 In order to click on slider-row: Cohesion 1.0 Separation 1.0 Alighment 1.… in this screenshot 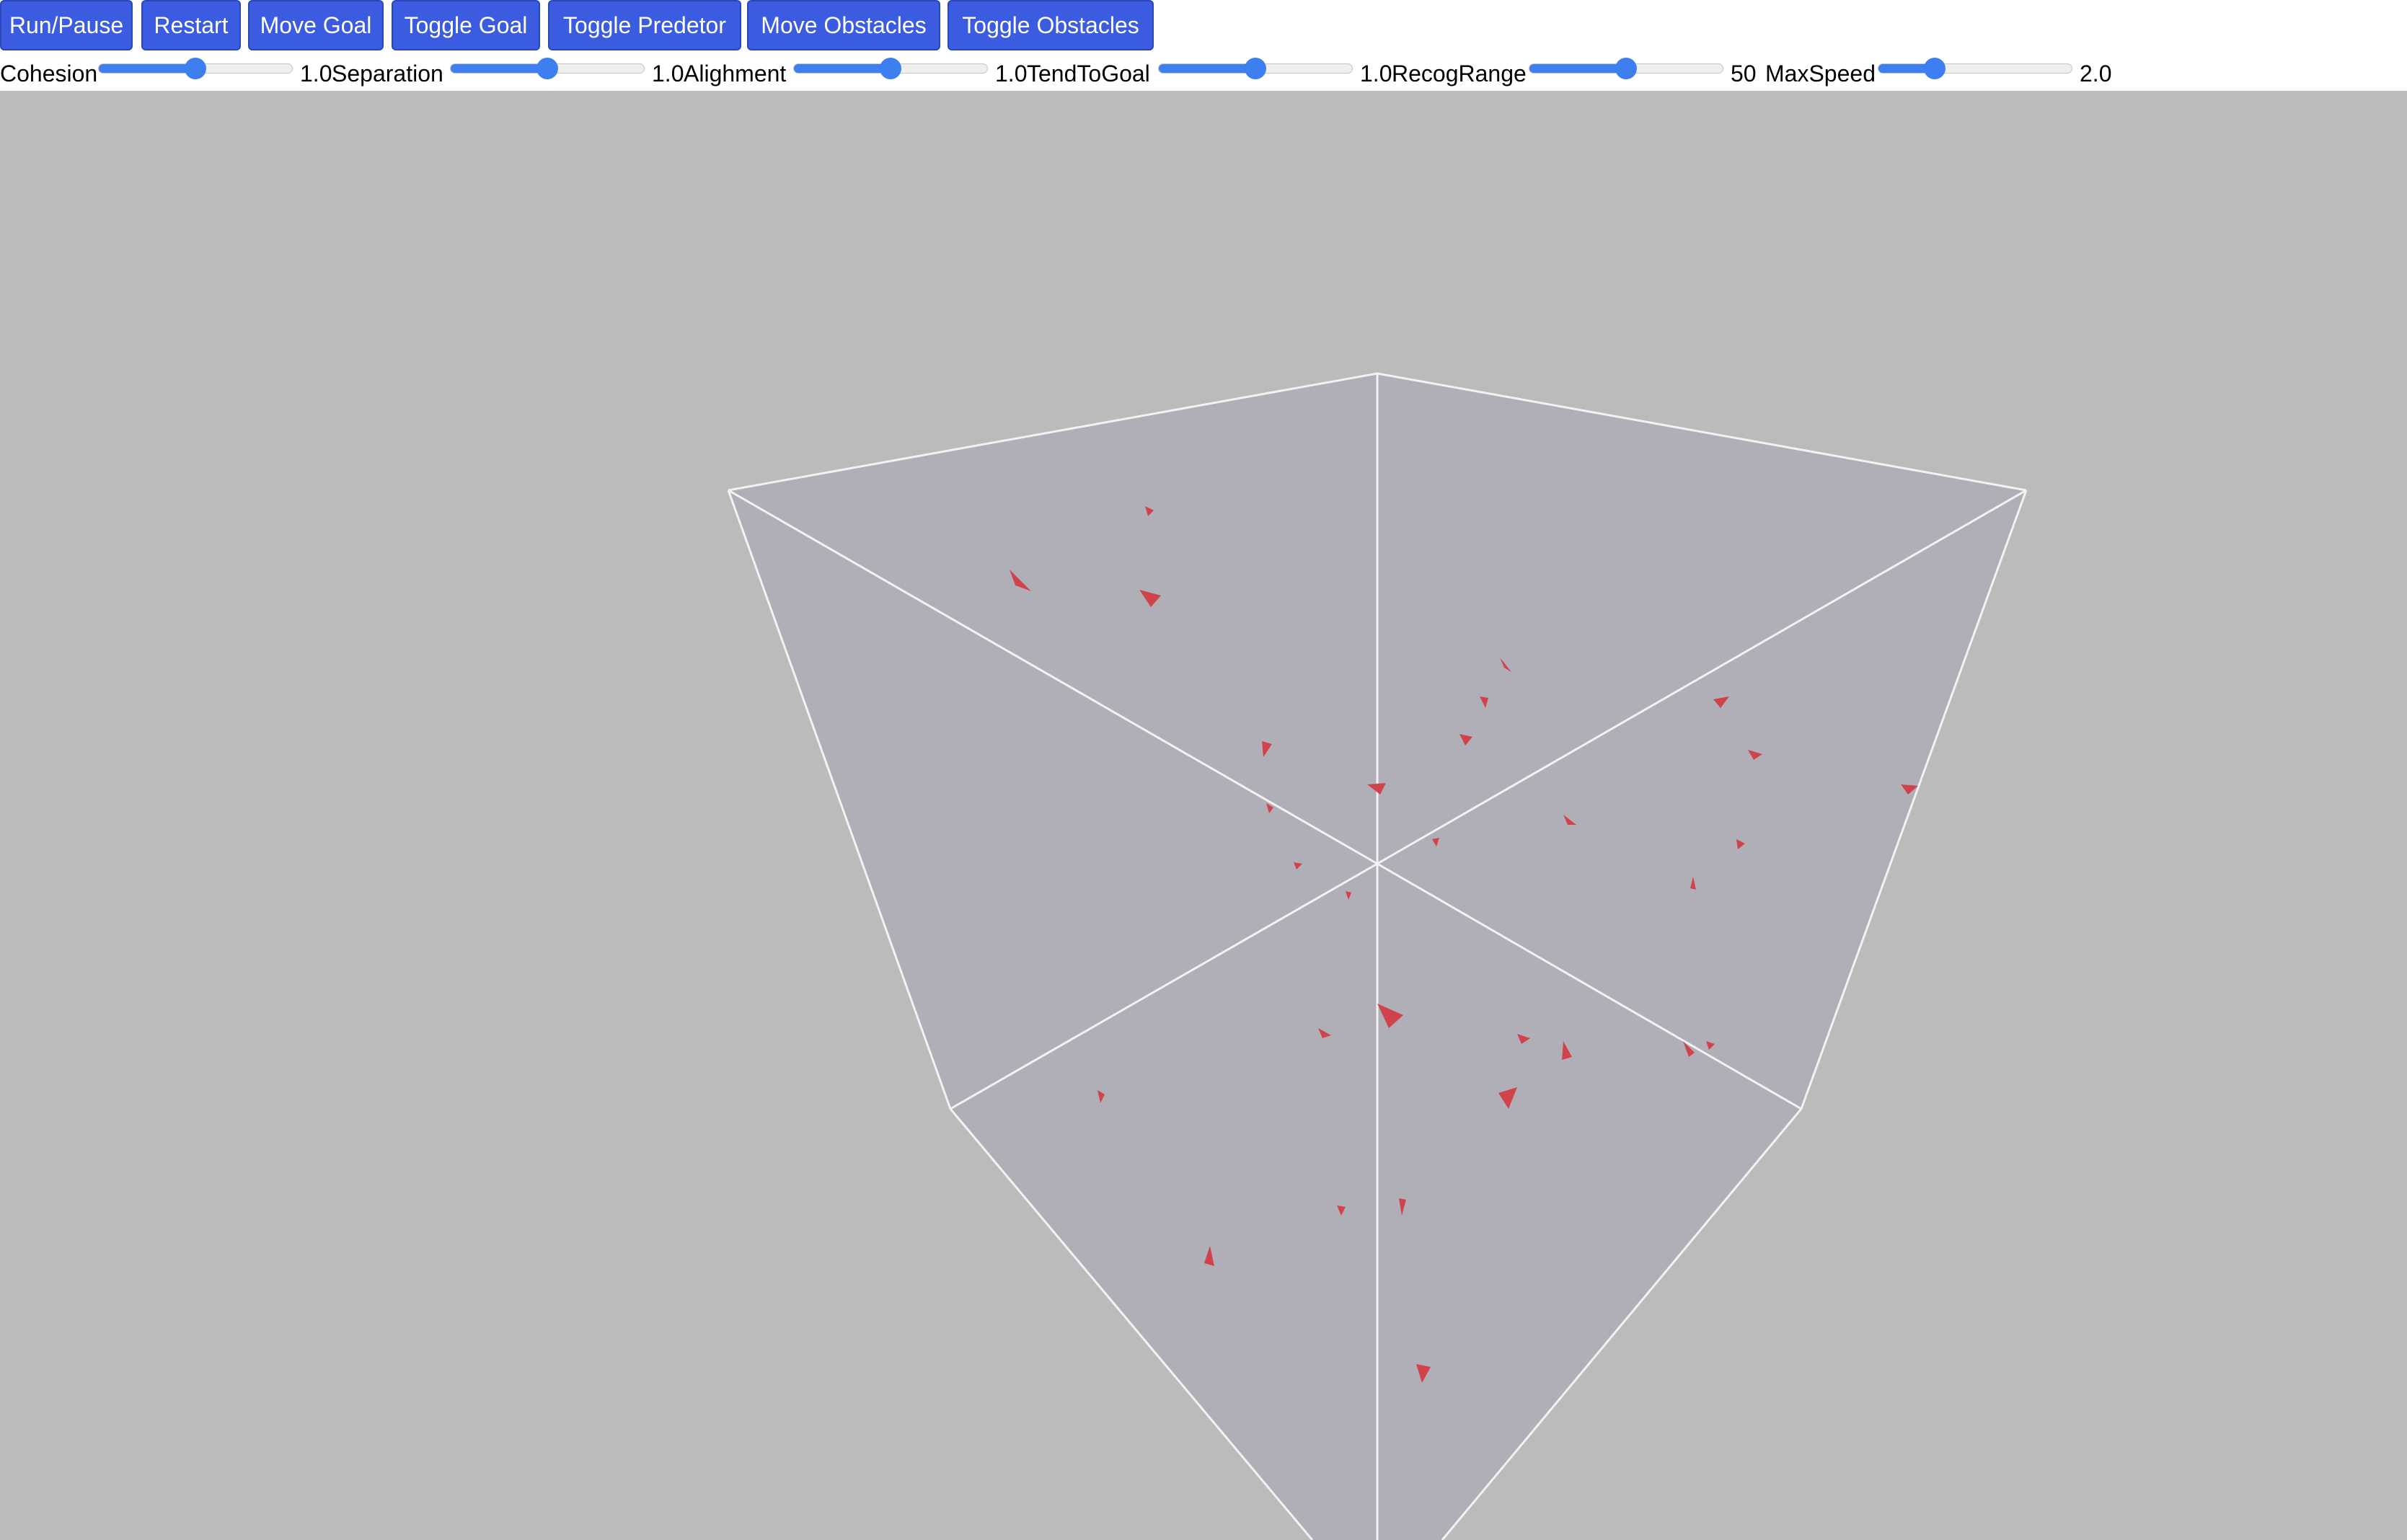, I will do `click(1203, 73)`.